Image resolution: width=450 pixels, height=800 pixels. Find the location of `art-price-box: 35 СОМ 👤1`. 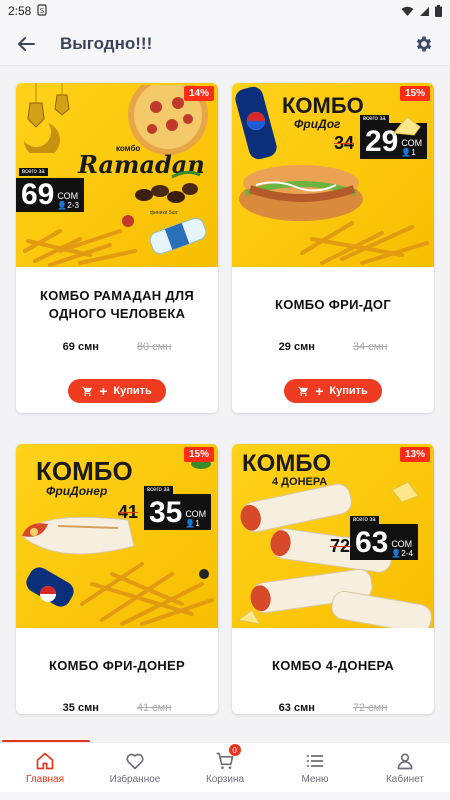

art-price-box: 35 СОМ 👤1 is located at coordinates (178, 512).